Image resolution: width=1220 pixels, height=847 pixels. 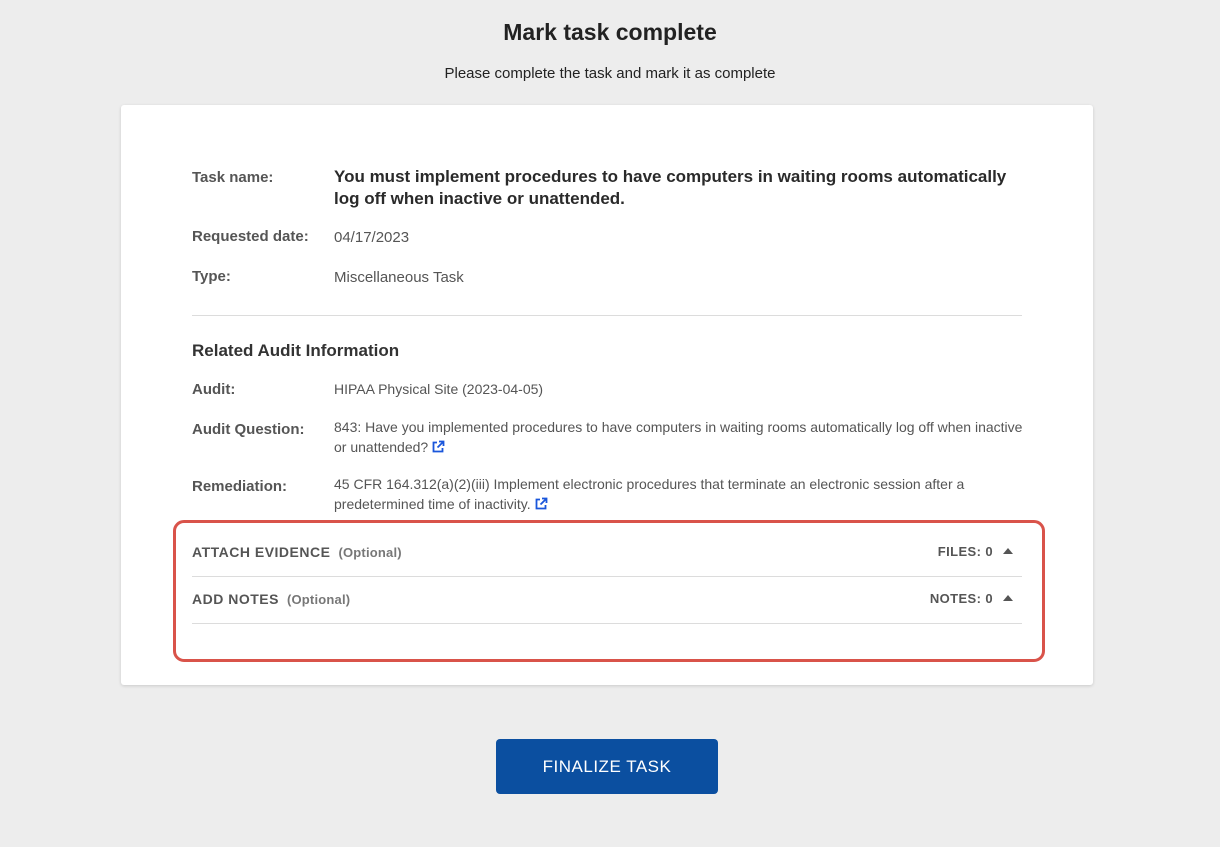 I want to click on audit-question-label: Audit Question:, so click(x=248, y=429).